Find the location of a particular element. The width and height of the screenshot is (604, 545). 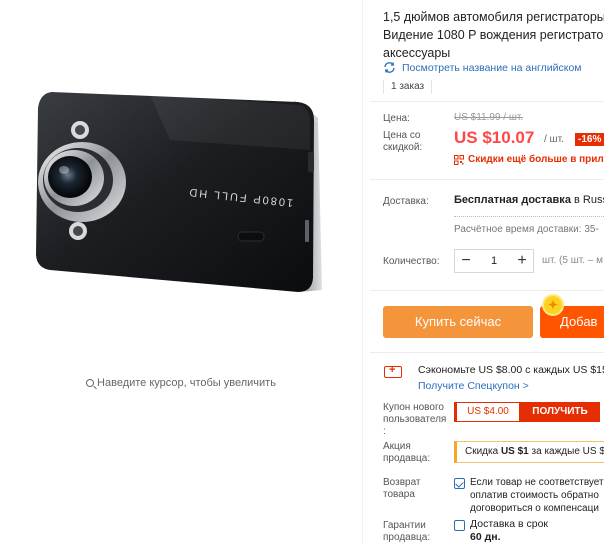

coin-icon: ✦ is located at coordinates (553, 305).